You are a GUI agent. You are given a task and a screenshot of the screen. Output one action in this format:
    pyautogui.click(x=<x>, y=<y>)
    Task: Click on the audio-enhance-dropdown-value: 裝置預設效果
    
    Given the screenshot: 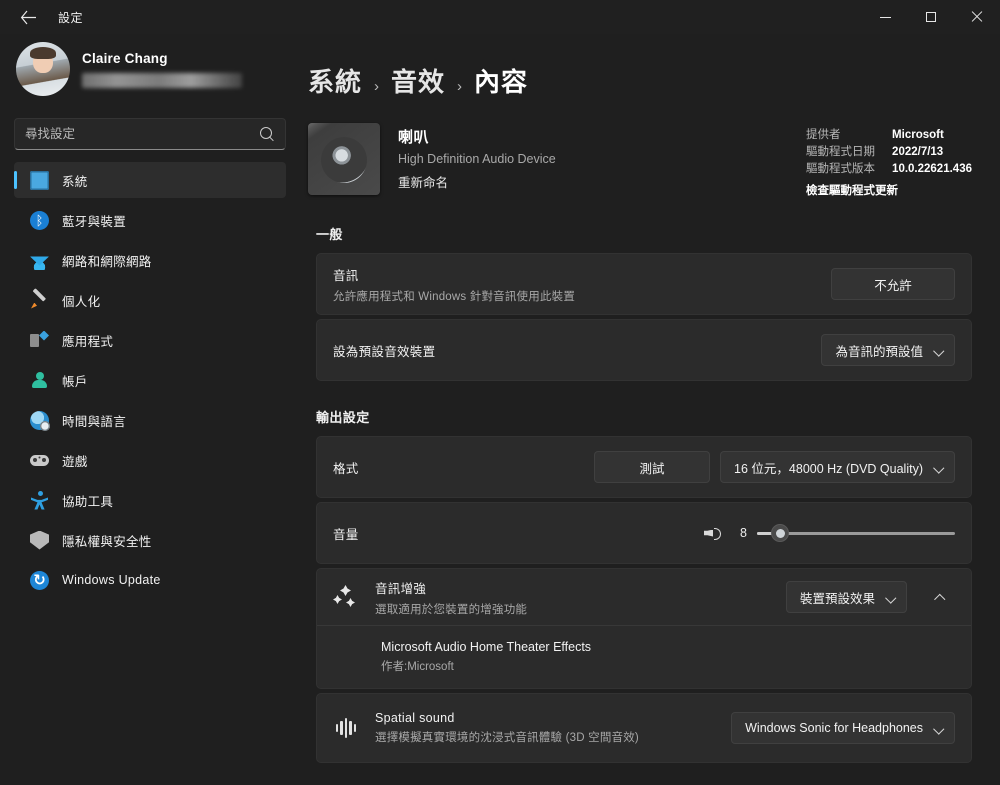 What is the action you would take?
    pyautogui.click(x=837, y=598)
    